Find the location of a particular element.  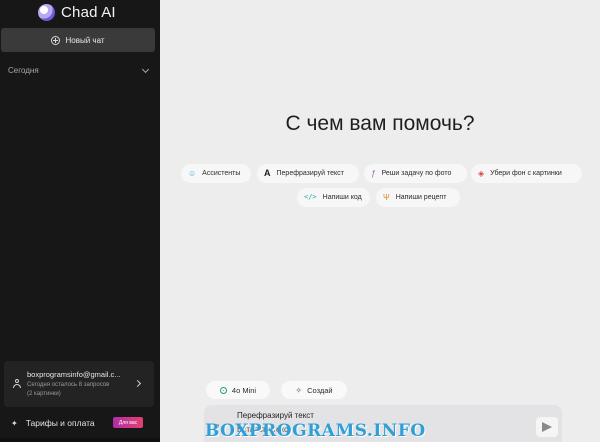

suggestion-label: Ассистенты is located at coordinates (221, 173).